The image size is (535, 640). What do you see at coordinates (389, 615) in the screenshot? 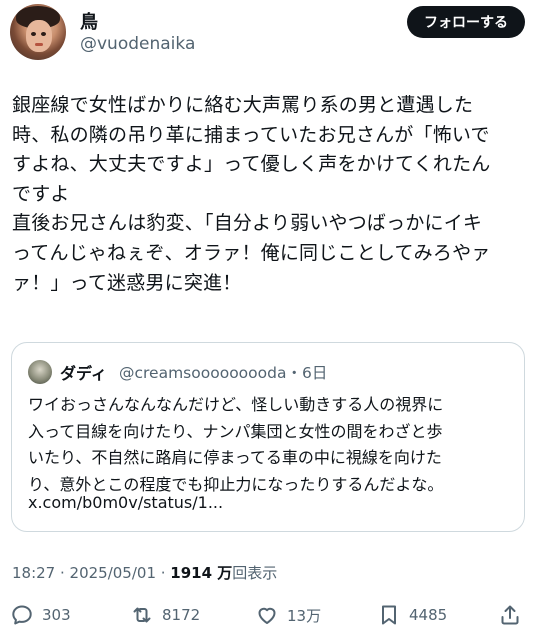
I see `bookmark-icon` at bounding box center [389, 615].